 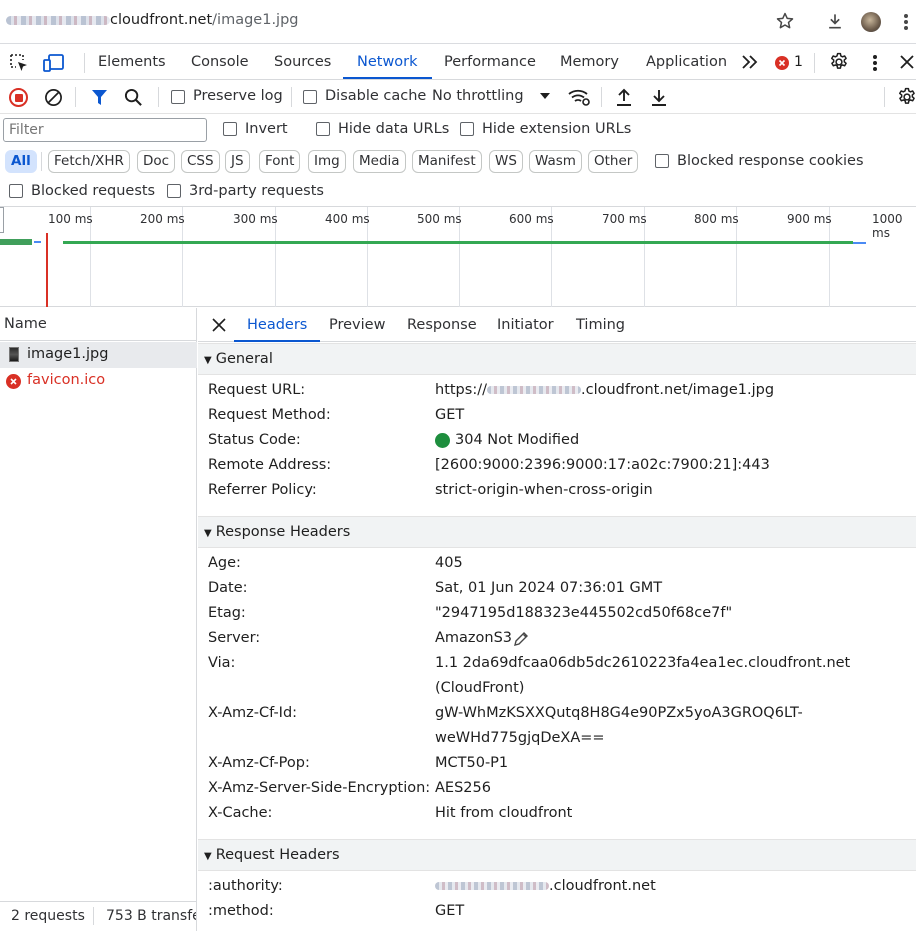 What do you see at coordinates (99, 97) in the screenshot?
I see `filter-funnel-icon` at bounding box center [99, 97].